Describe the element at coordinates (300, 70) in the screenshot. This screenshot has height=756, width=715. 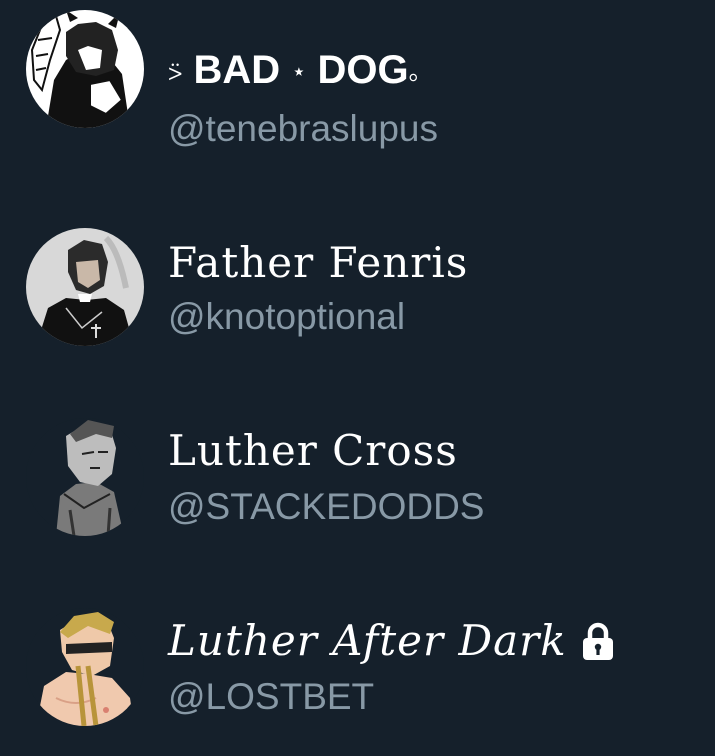
I see `display-name: ⍩ BAD ⋆ DOG。` at that location.